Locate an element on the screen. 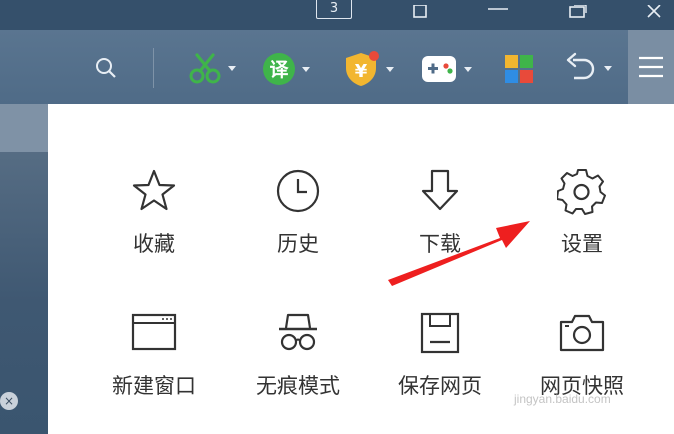 This screenshot has height=434, width=674. watermark: jingyan.baidu.com is located at coordinates (562, 399).